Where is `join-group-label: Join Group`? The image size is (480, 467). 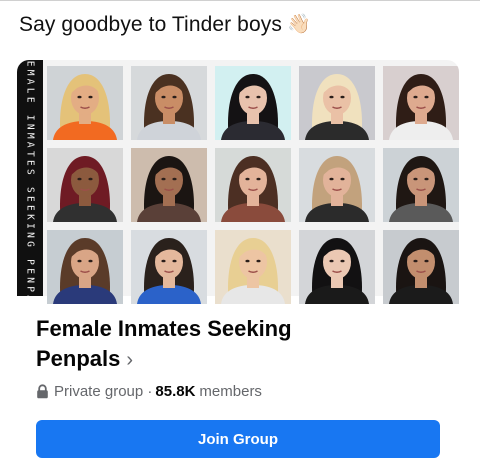
join-group-label: Join Group is located at coordinates (238, 439).